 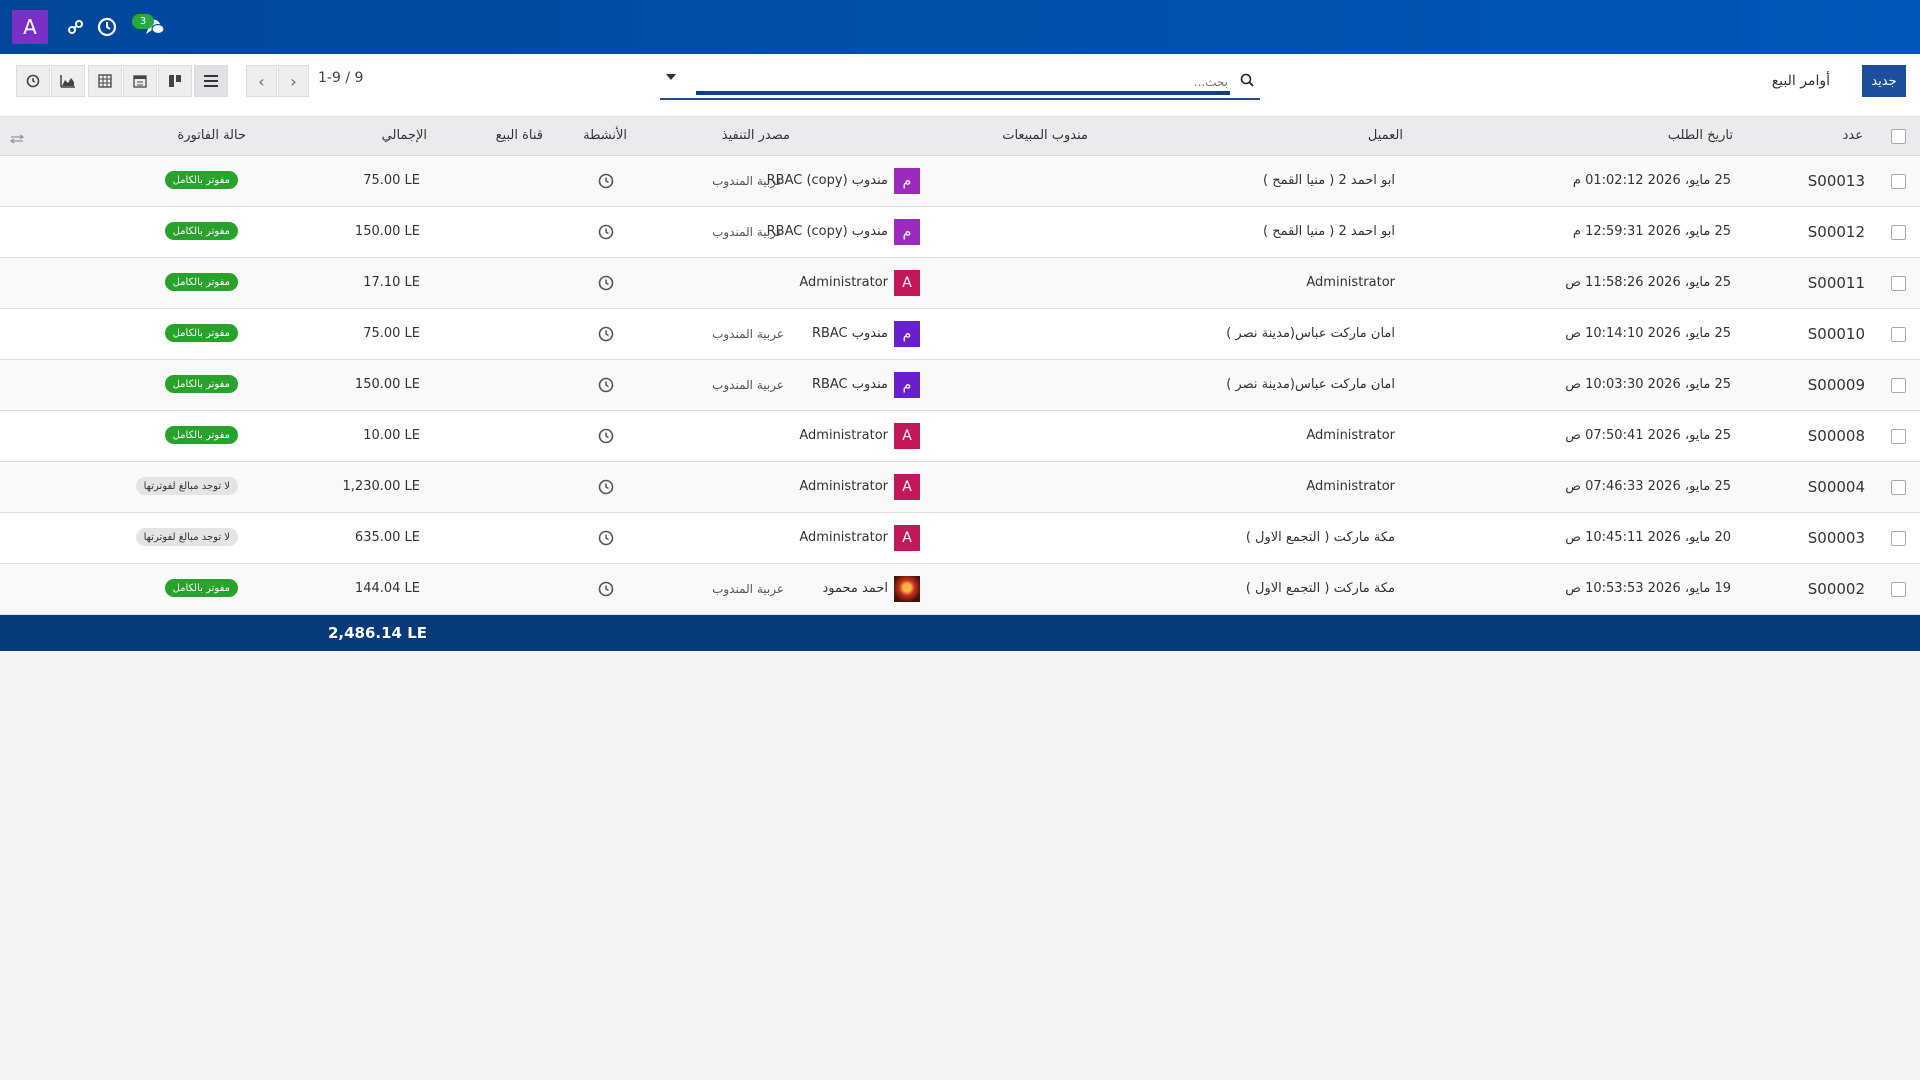 What do you see at coordinates (1247, 81) in the screenshot?
I see `search-icon` at bounding box center [1247, 81].